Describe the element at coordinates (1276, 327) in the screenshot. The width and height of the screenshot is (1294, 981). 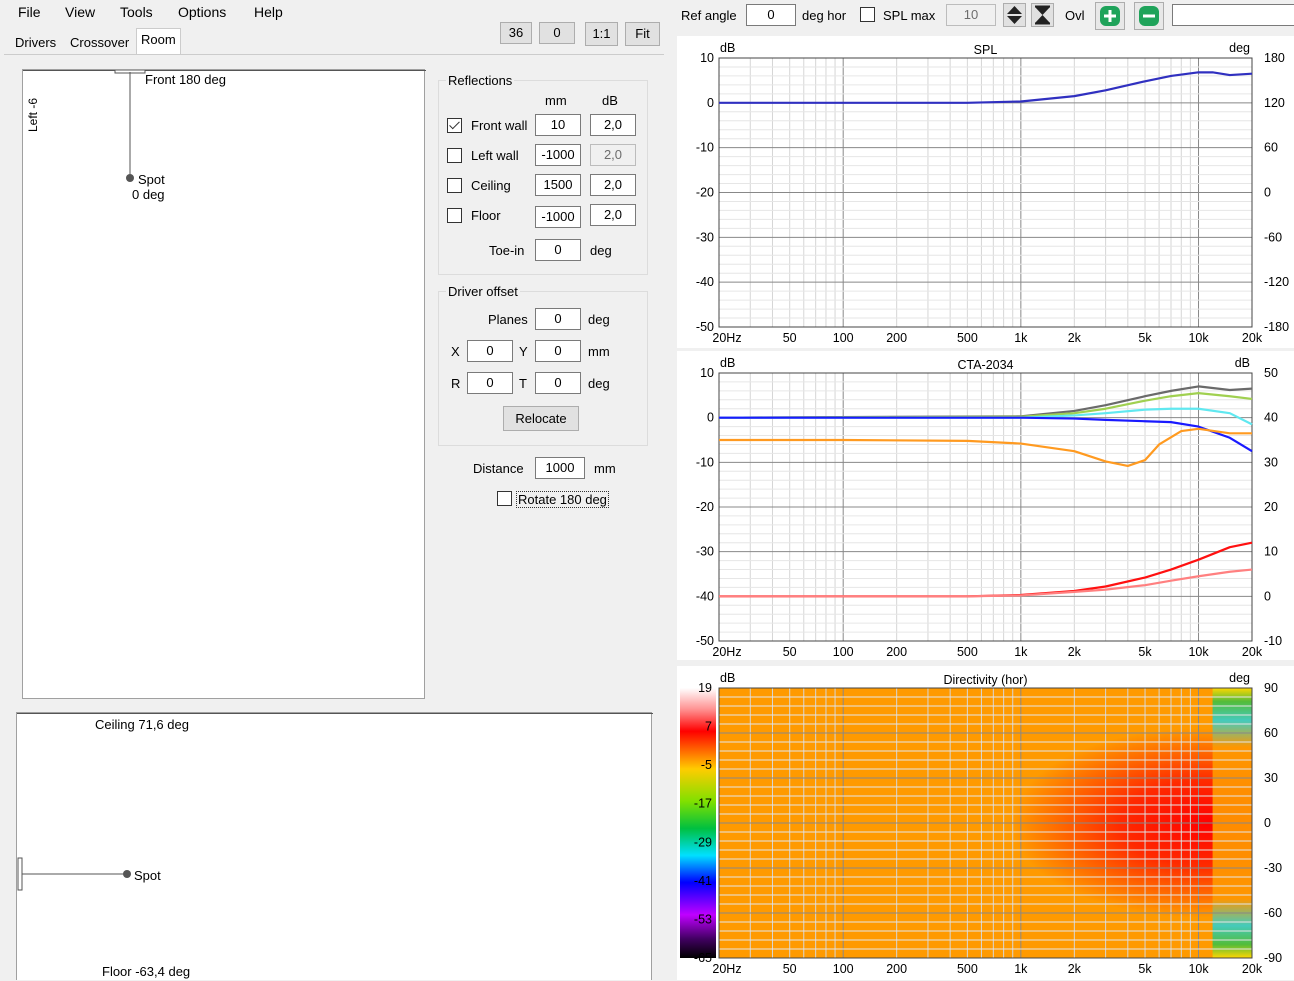
I see `y2-tick: -180` at that location.